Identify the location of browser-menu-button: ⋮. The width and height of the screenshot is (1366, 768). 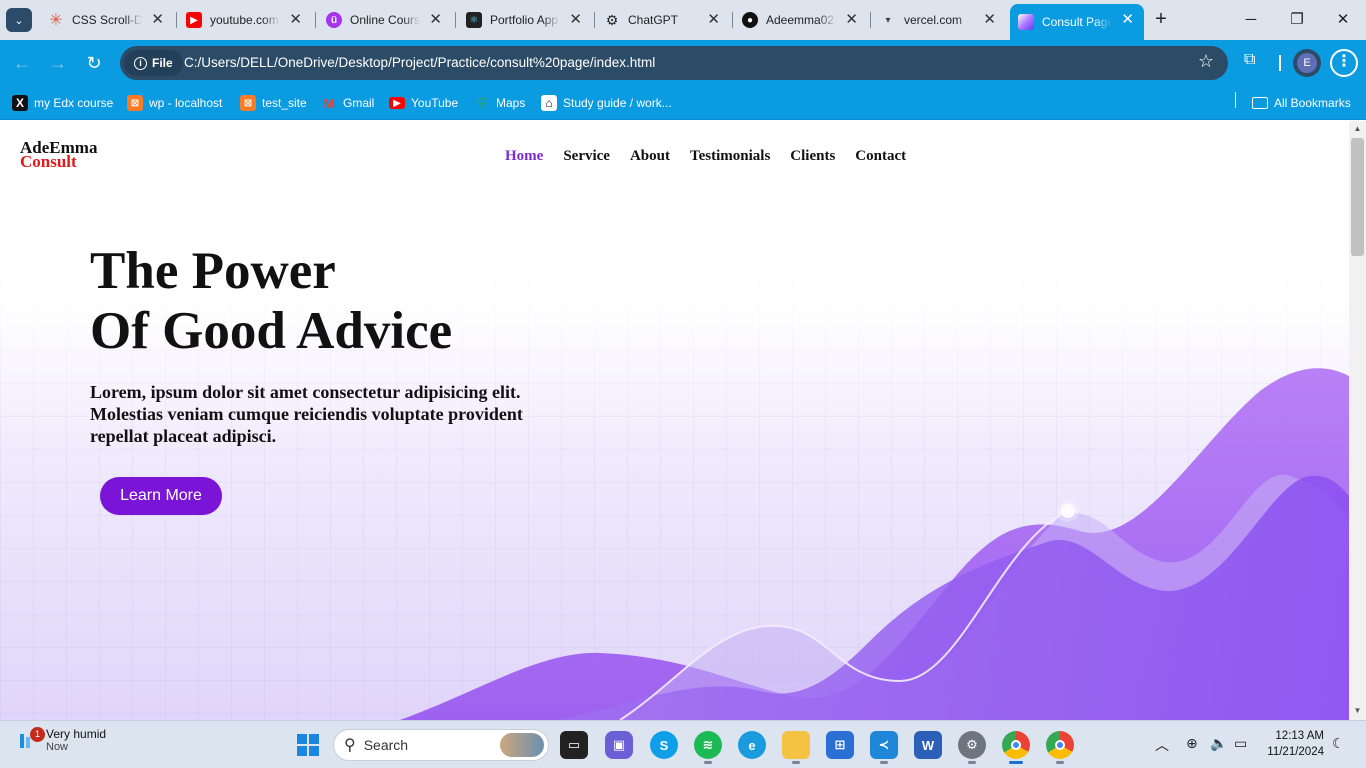
(1344, 63).